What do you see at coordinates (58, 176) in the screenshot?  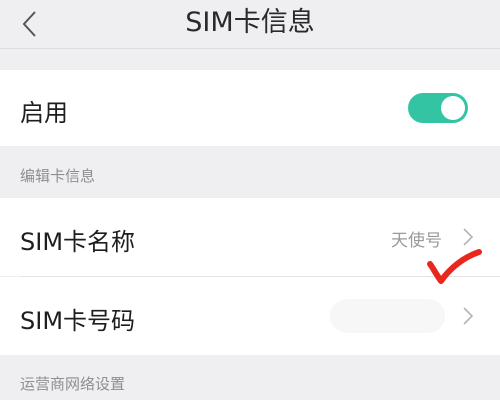 I see `section-header-edit-card-info: 编辑卡信息` at bounding box center [58, 176].